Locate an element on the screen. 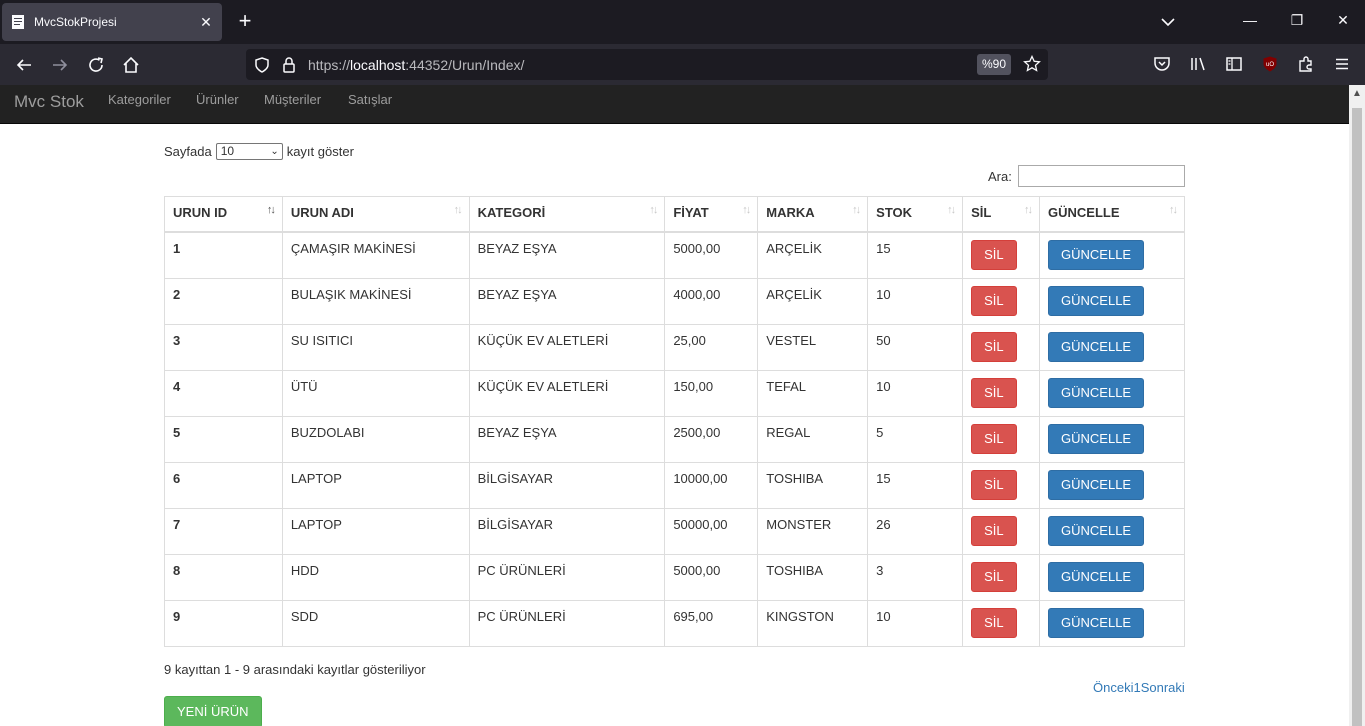 This screenshot has width=1365, height=726. menu-icon is located at coordinates (1342, 64).